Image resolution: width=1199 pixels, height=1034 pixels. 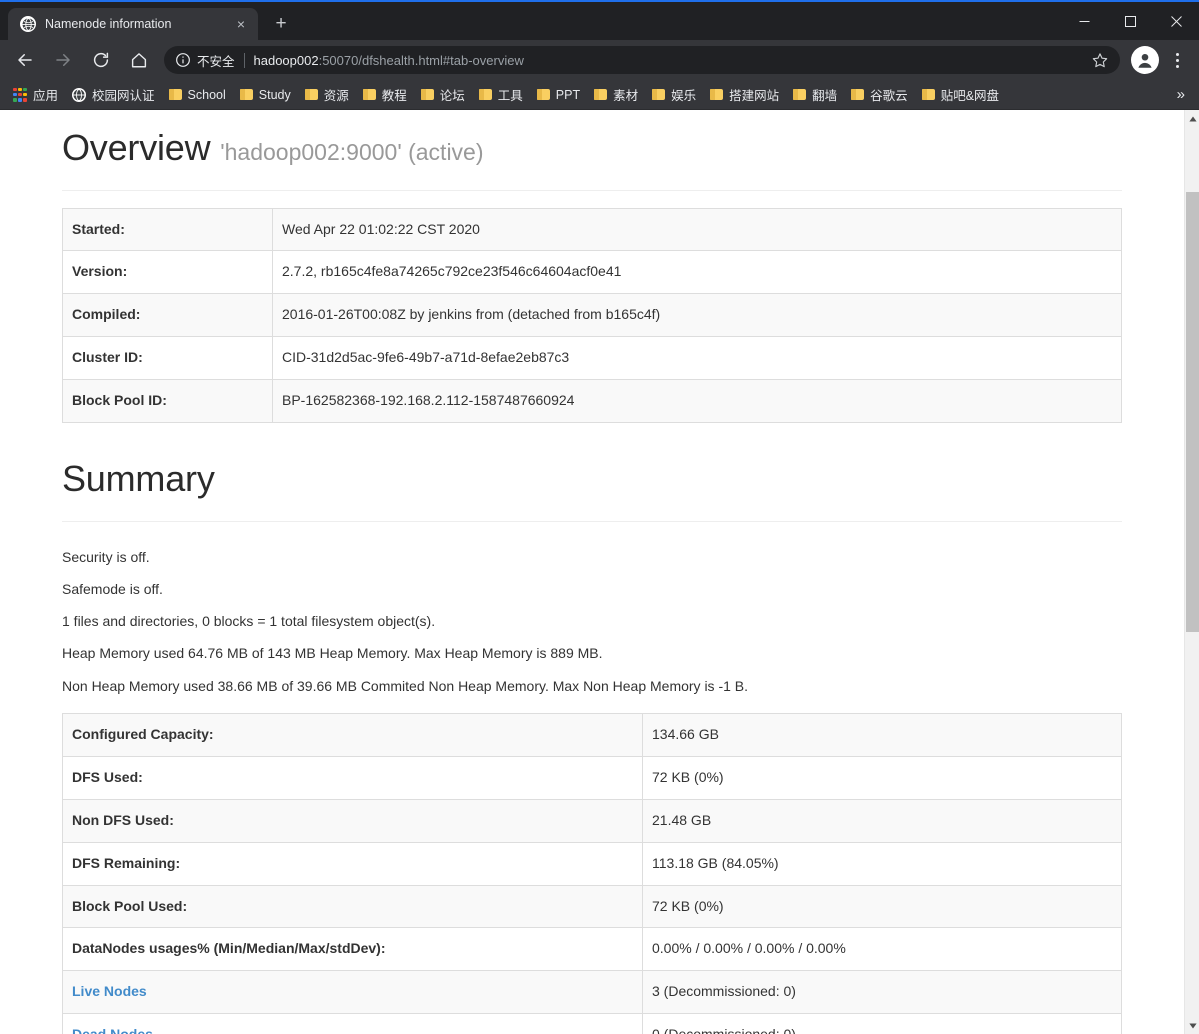 I want to click on security-status-label: 不安全, so click(x=216, y=61).